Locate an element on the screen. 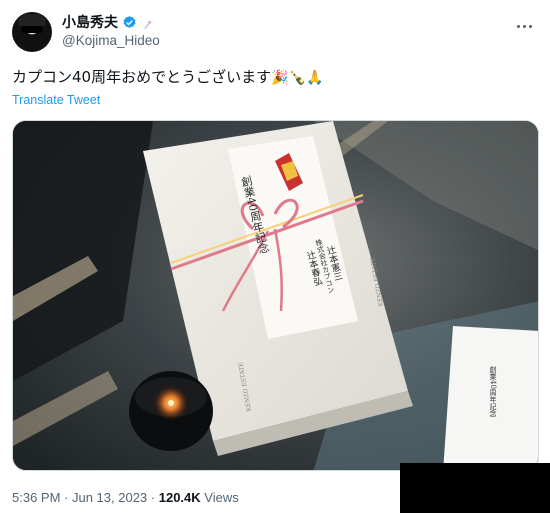 Image resolution: width=550 pixels, height=513 pixels. tweet-emojis: 🎉🍾🙏 is located at coordinates (297, 78).